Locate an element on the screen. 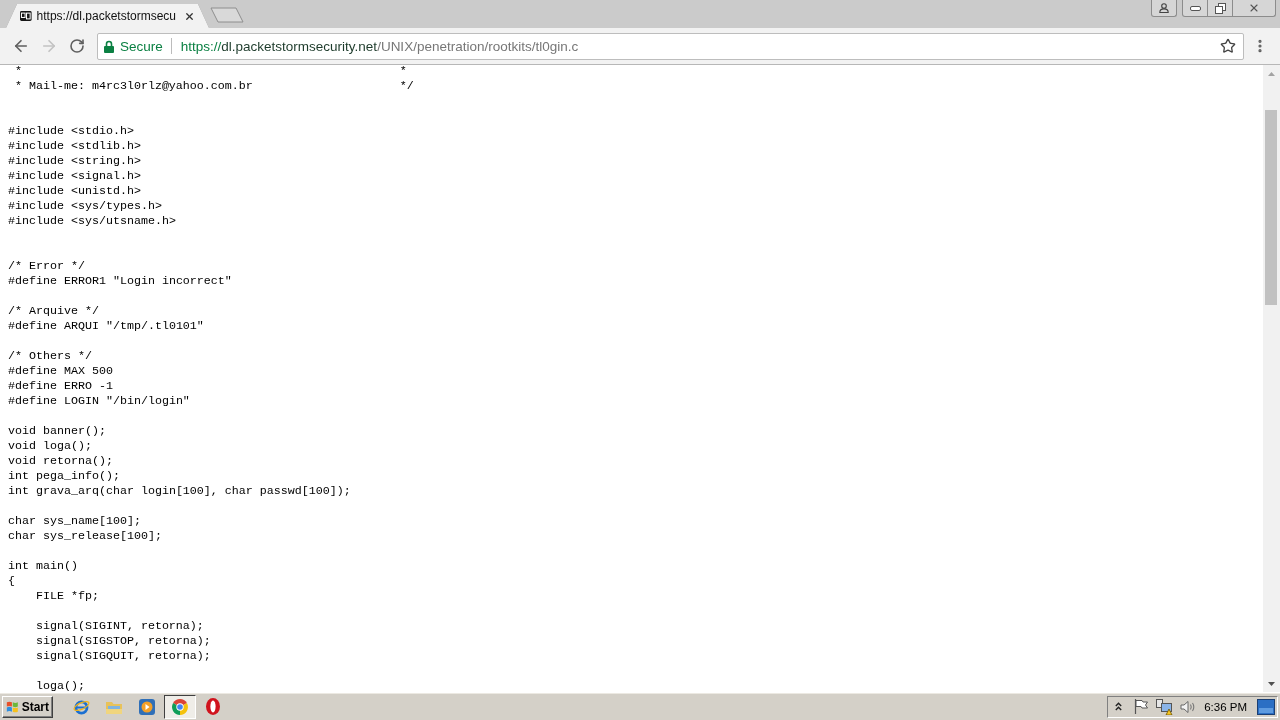 The height and width of the screenshot is (720, 1280). start-button: Start is located at coordinates (27, 706).